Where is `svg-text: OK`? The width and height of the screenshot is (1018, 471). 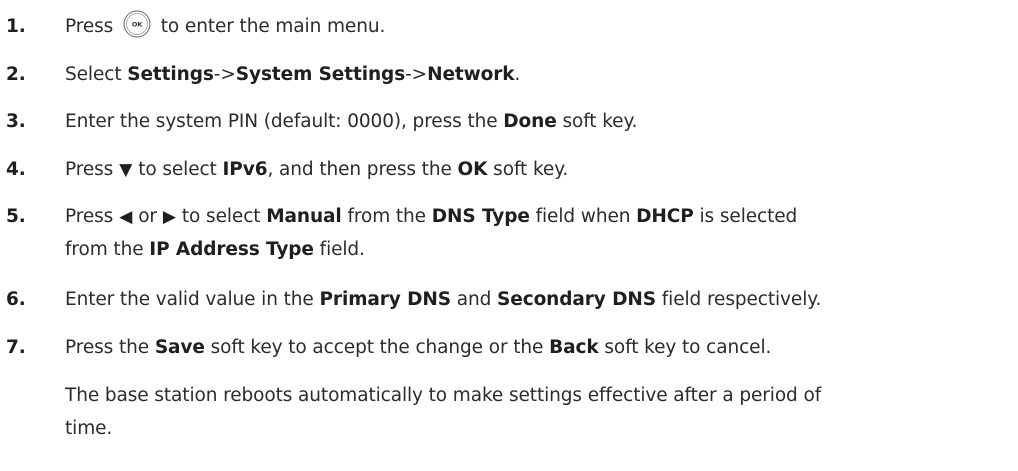 svg-text: OK is located at coordinates (137, 25).